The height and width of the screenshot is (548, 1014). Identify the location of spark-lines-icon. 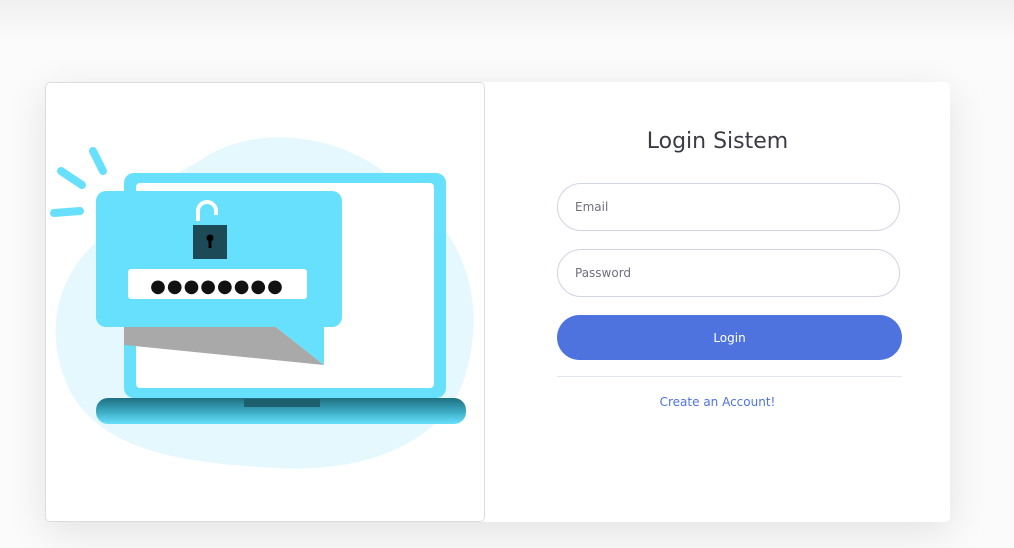
(78, 182).